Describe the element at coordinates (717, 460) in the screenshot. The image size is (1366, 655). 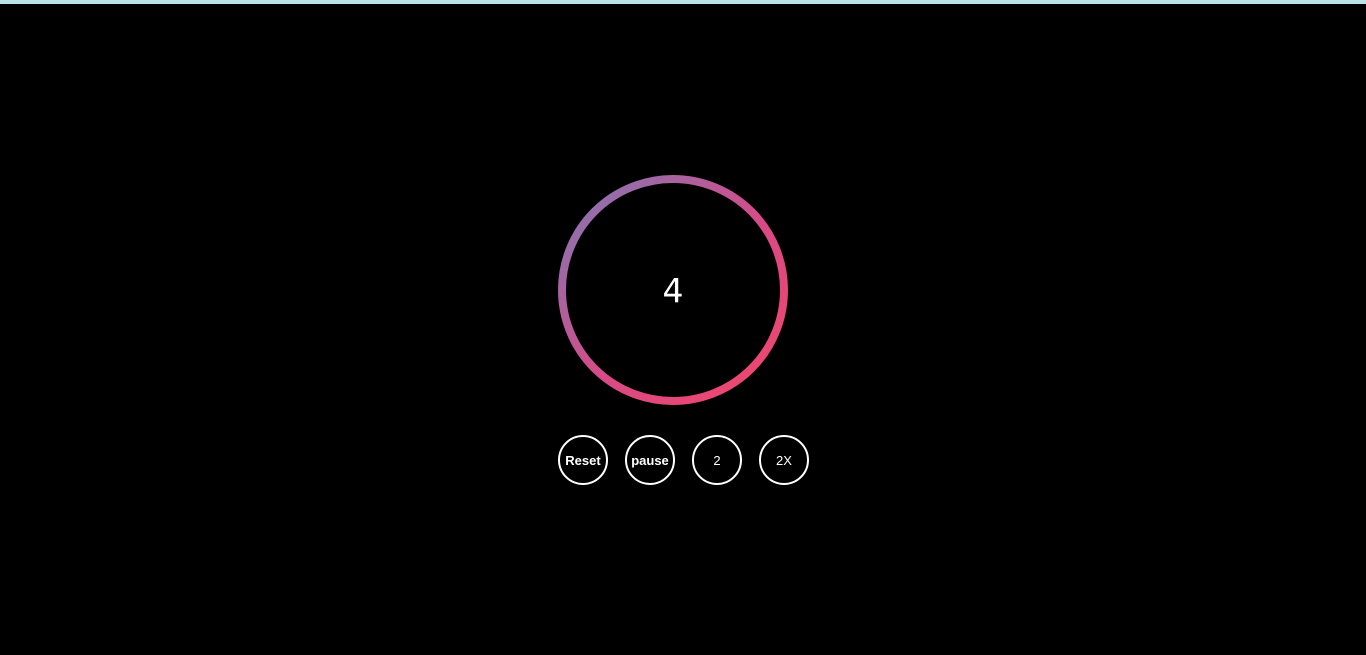
I see `two-button: 2` at that location.